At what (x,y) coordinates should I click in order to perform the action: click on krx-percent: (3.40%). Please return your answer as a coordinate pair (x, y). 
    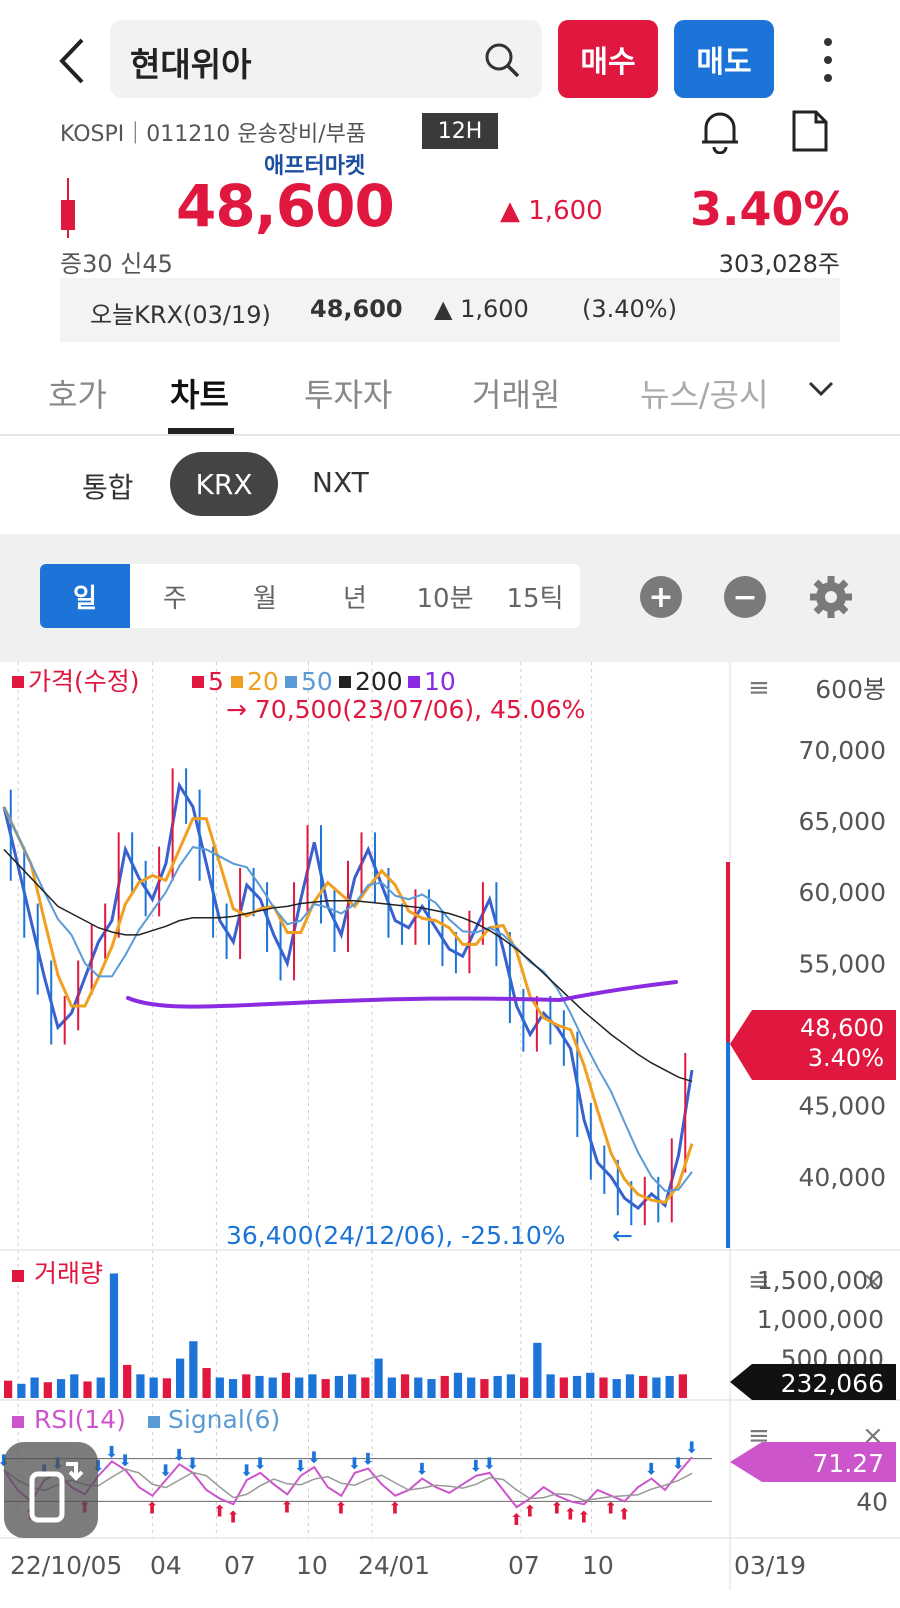
    Looking at the image, I should click on (629, 309).